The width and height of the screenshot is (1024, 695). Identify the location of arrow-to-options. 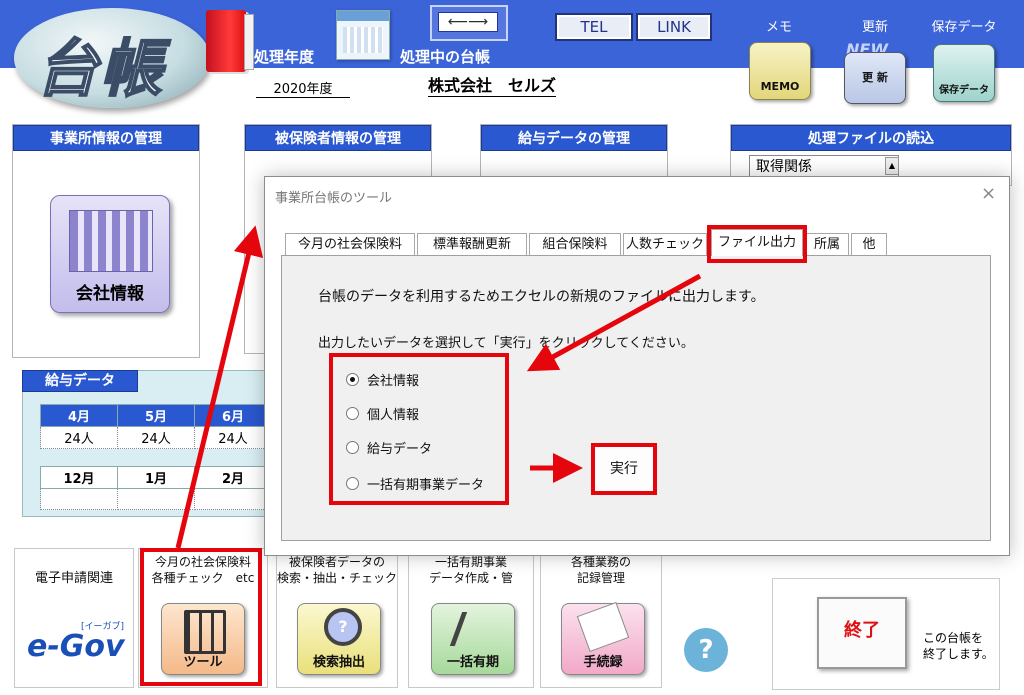
(614, 322).